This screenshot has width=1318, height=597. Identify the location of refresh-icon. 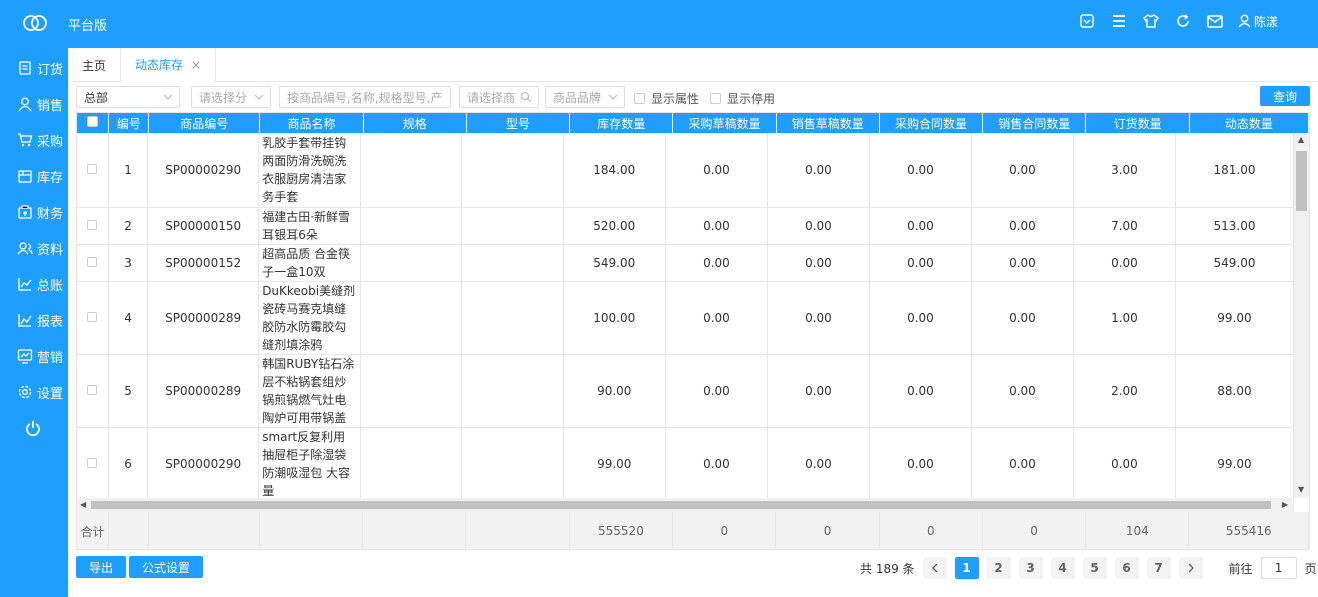
(1183, 21).